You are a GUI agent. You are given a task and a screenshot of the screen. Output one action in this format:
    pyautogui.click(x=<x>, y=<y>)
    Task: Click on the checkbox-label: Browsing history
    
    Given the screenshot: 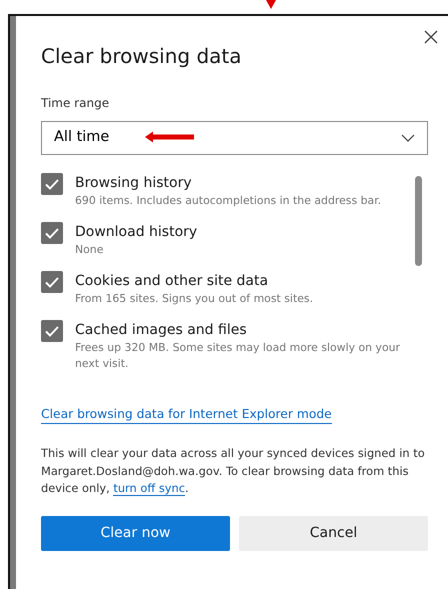 What is the action you would take?
    pyautogui.click(x=134, y=183)
    